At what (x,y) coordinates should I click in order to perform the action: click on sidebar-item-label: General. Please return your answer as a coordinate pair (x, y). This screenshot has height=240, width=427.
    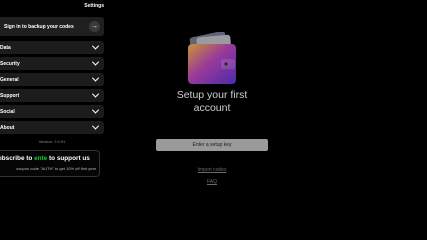
    Looking at the image, I should click on (9, 79).